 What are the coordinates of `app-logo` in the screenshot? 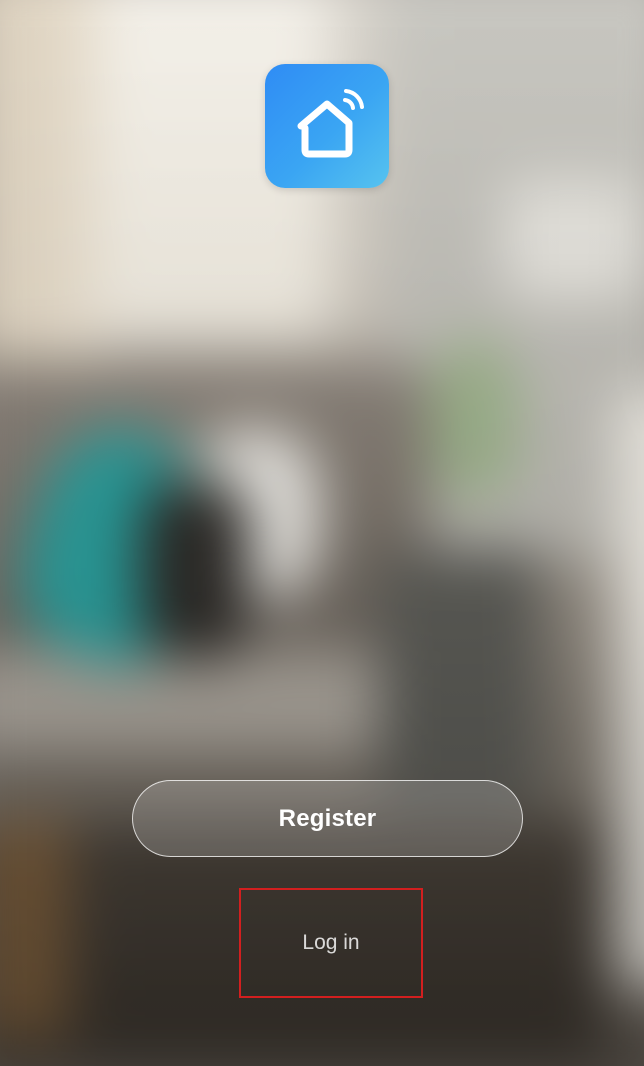 It's located at (327, 126).